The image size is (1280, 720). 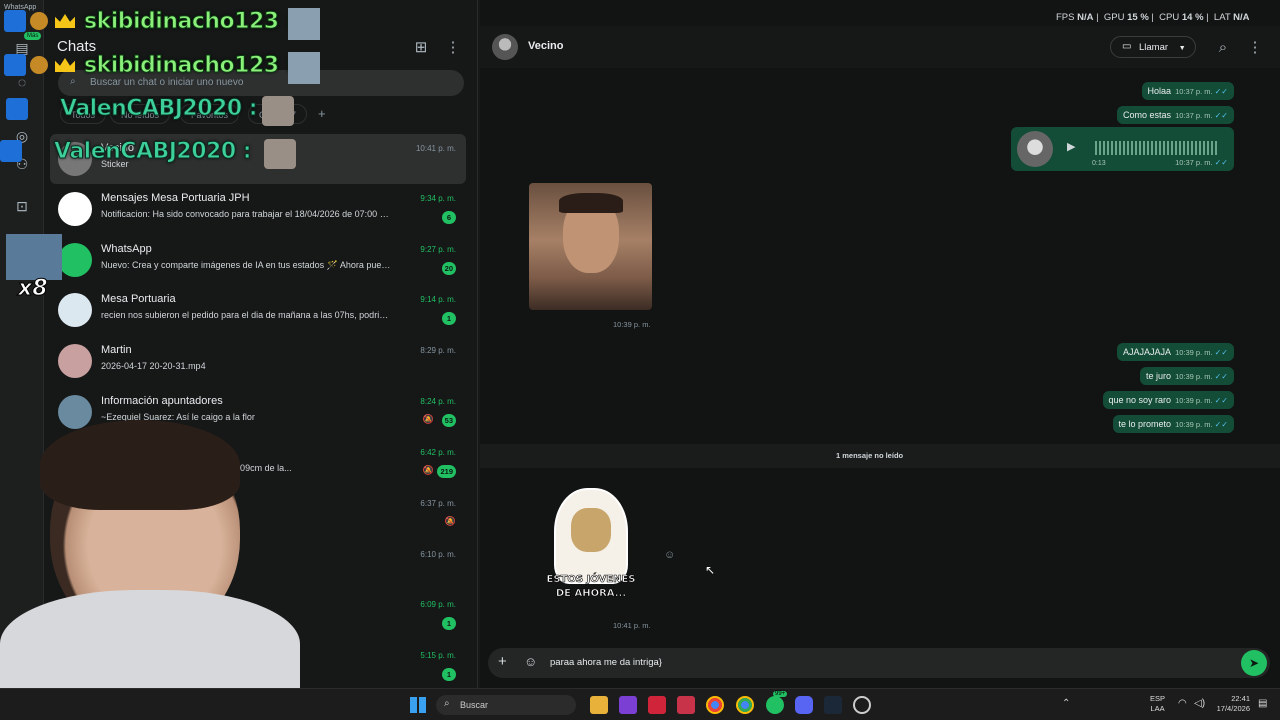 I want to click on contact-avatar, so click(x=505, y=47).